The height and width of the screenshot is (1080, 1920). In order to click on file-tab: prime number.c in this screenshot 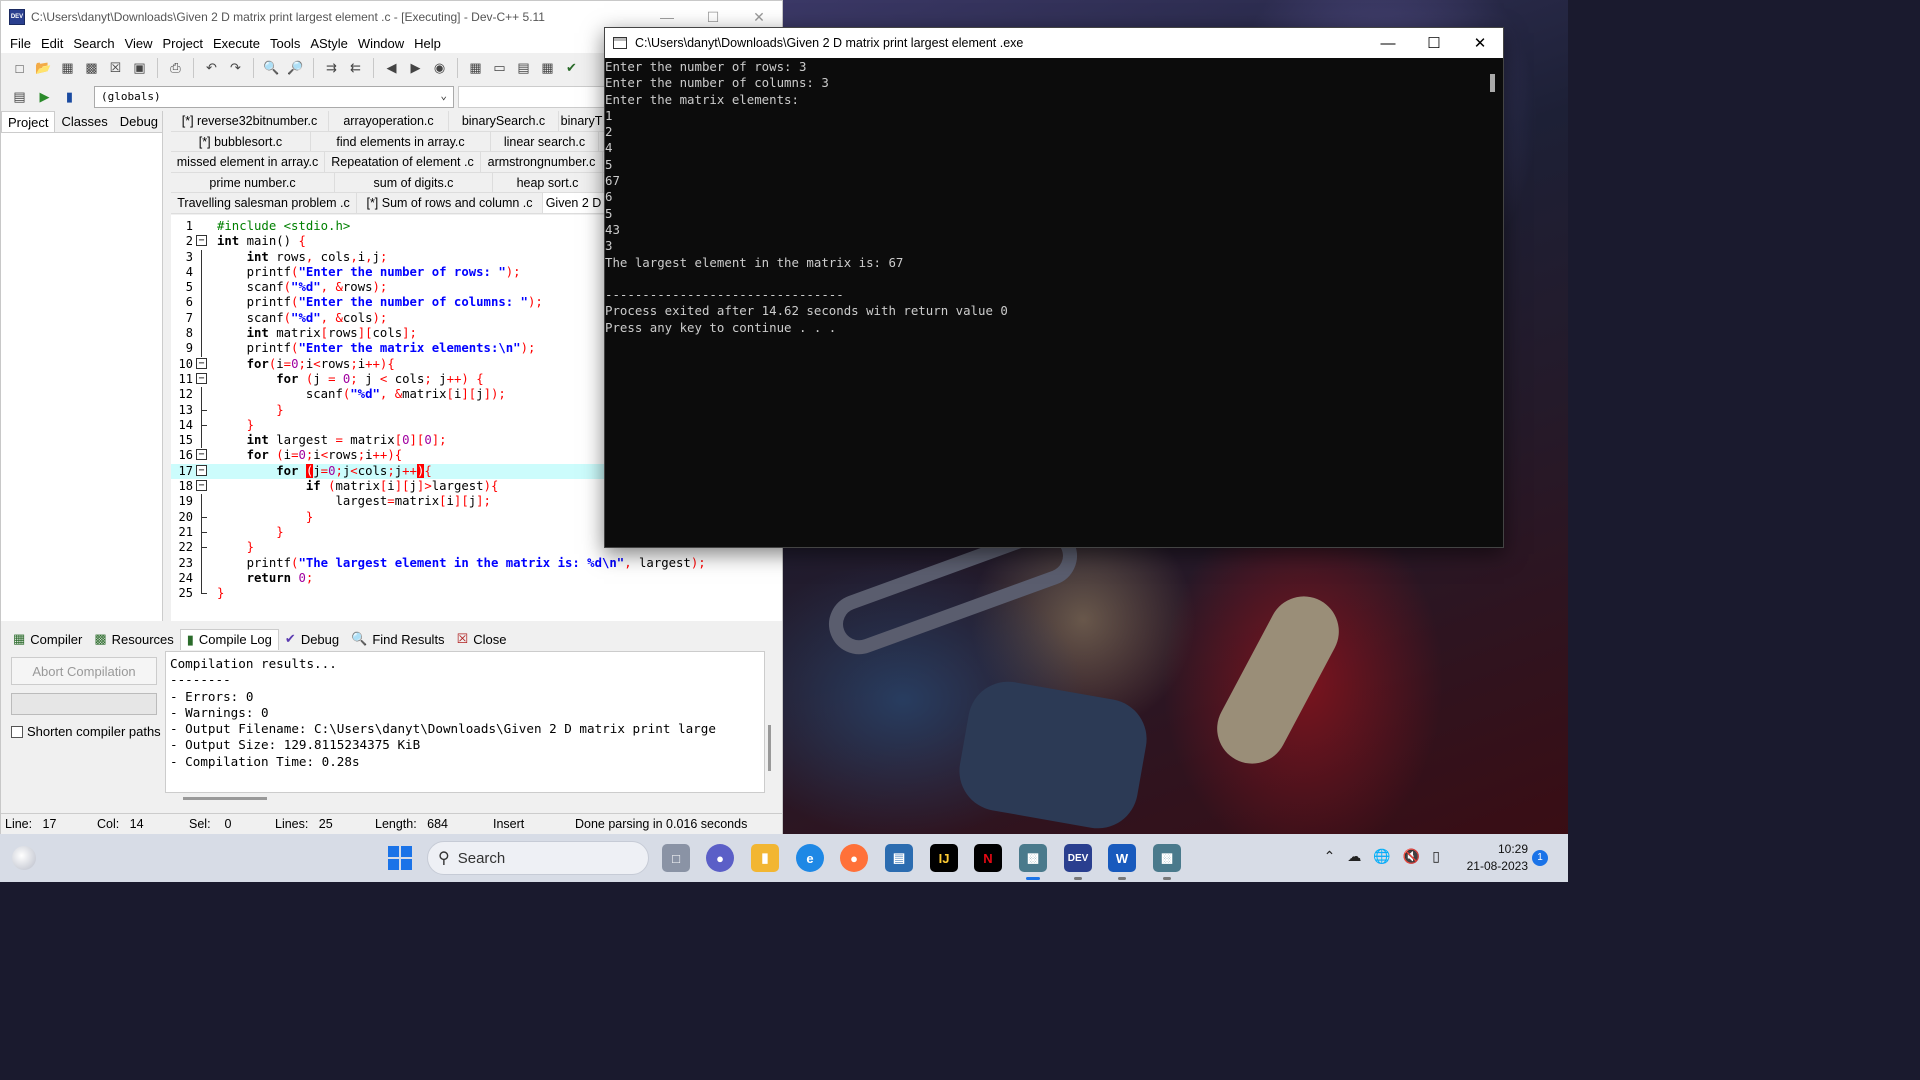, I will do `click(253, 182)`.